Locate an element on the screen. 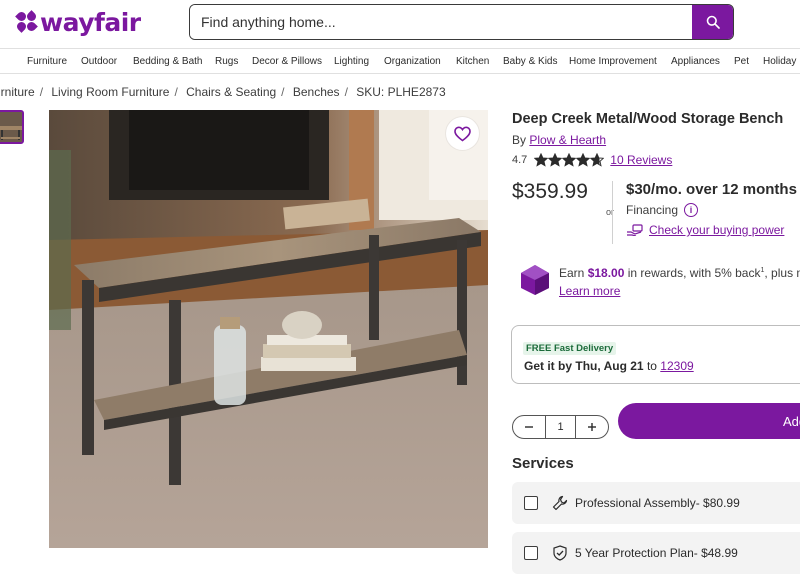  delivery-date: Thu, Aug 21 is located at coordinates (609, 366).